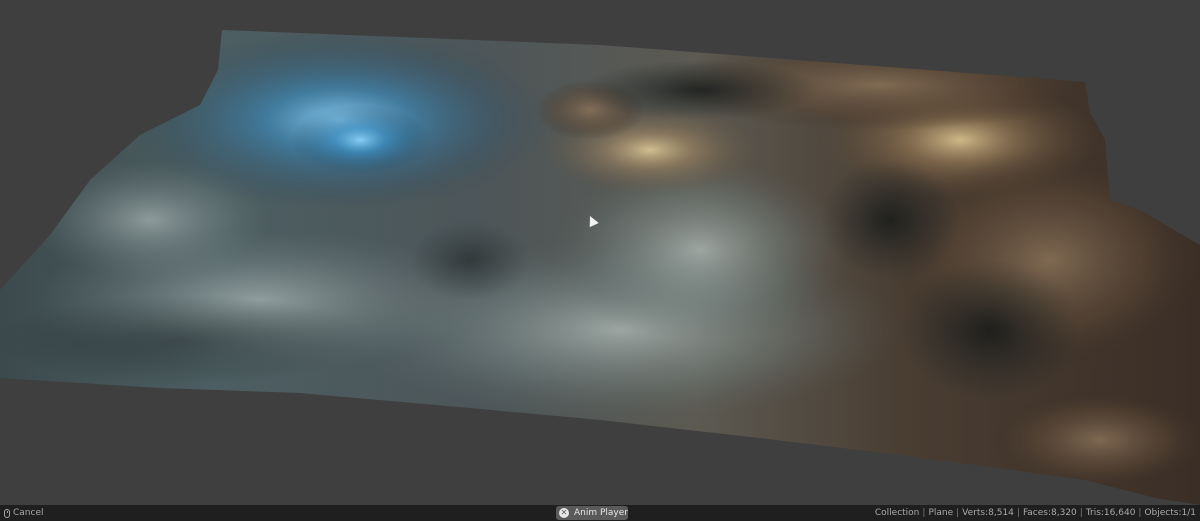  I want to click on anim-player-button: ✕ Anim Player, so click(592, 513).